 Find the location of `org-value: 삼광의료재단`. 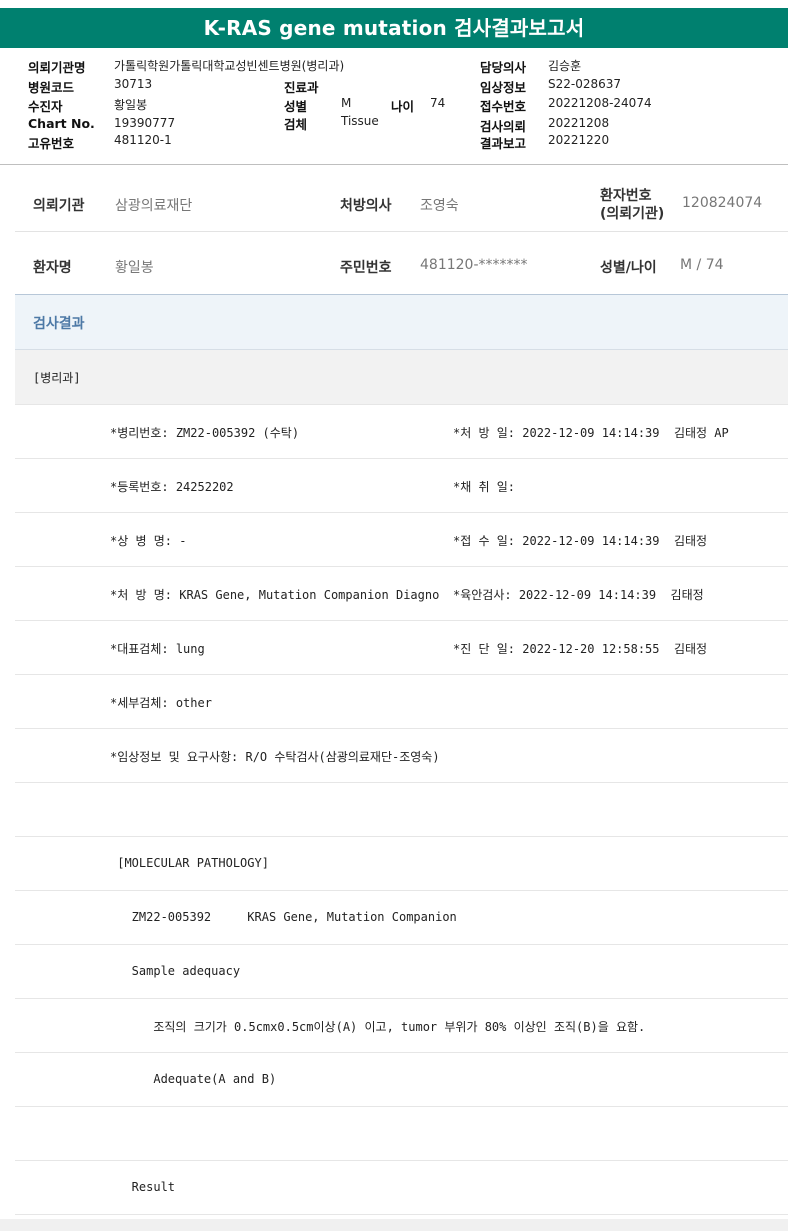

org-value: 삼광의료재단 is located at coordinates (154, 206).